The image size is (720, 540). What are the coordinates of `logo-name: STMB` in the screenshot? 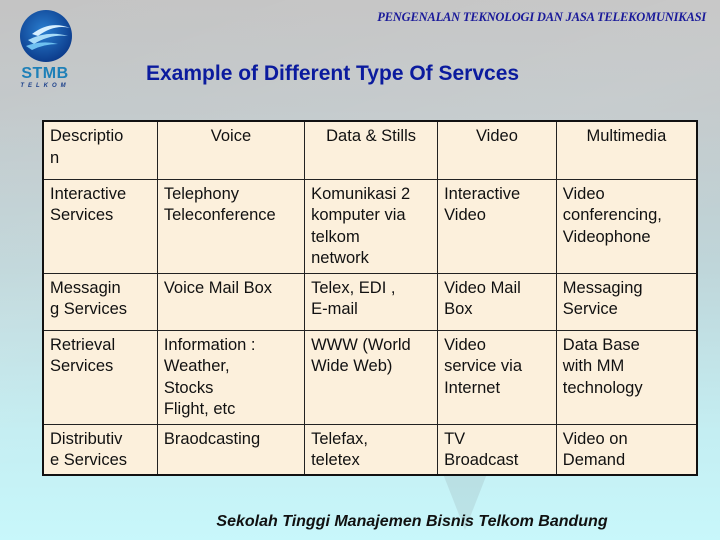 It's located at (45, 73).